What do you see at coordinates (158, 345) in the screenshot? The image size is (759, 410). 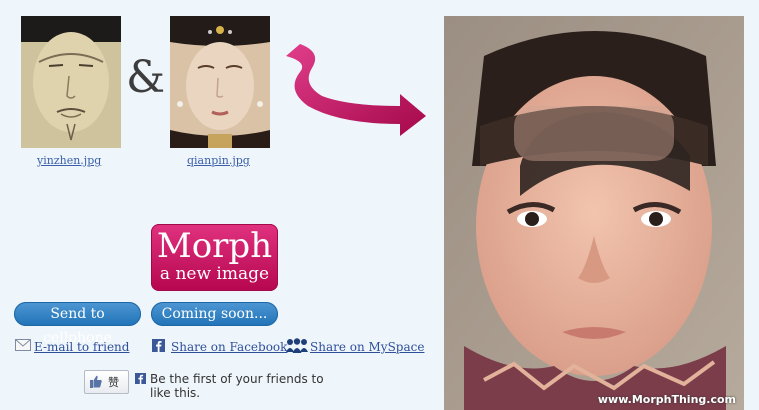 I see `facebook-icon` at bounding box center [158, 345].